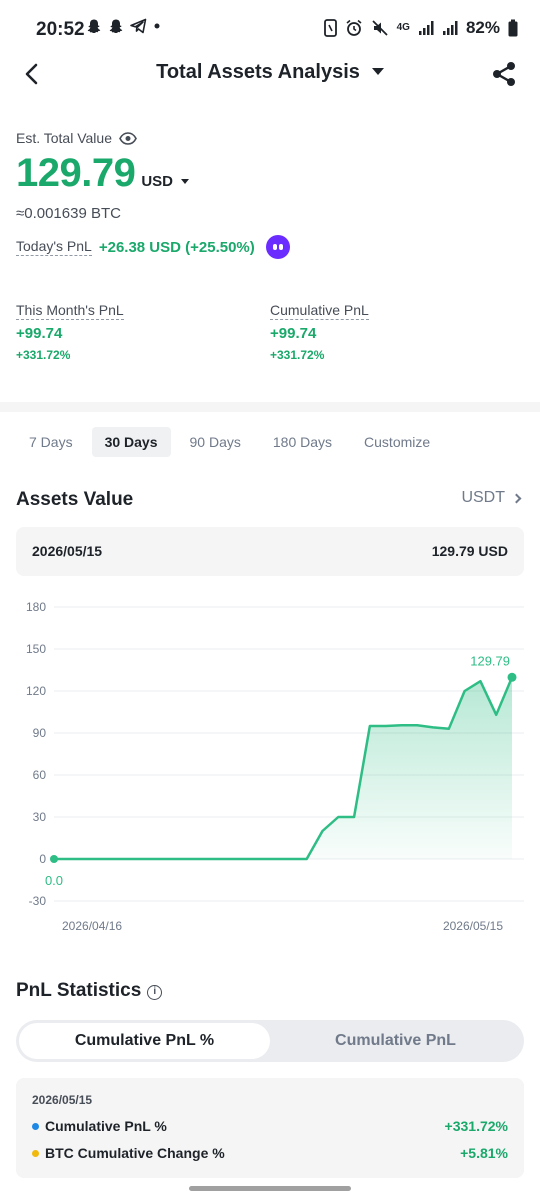 This screenshot has width=540, height=1199. I want to click on chart-start-value-label: 0.0, so click(54, 880).